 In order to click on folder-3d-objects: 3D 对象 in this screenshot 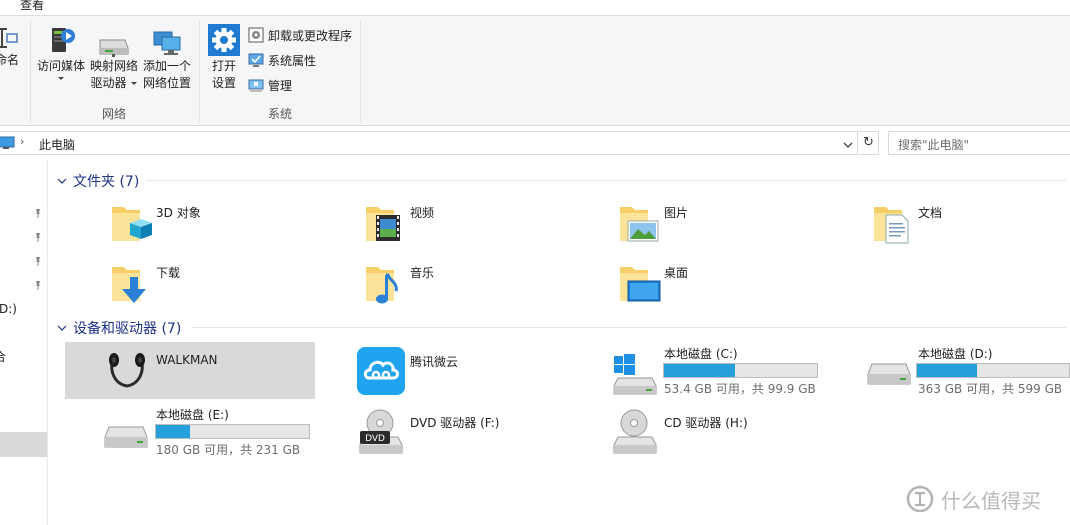, I will do `click(230, 226)`.